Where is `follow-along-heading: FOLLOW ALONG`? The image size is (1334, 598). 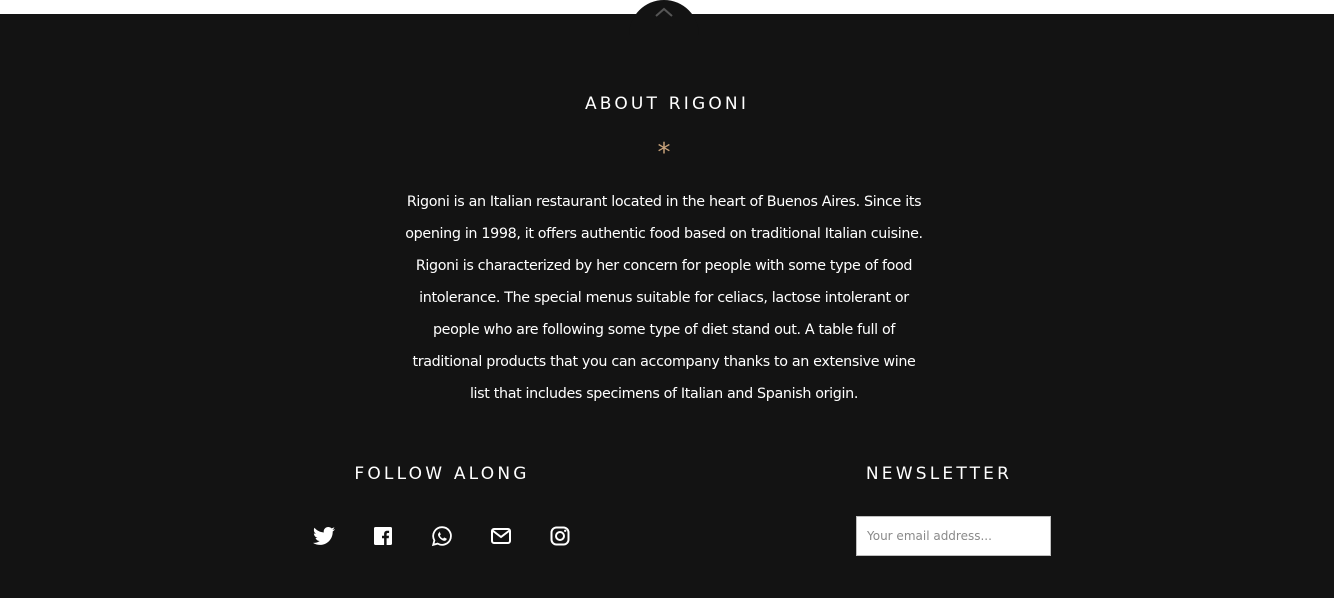
follow-along-heading: FOLLOW ALONG is located at coordinates (442, 474).